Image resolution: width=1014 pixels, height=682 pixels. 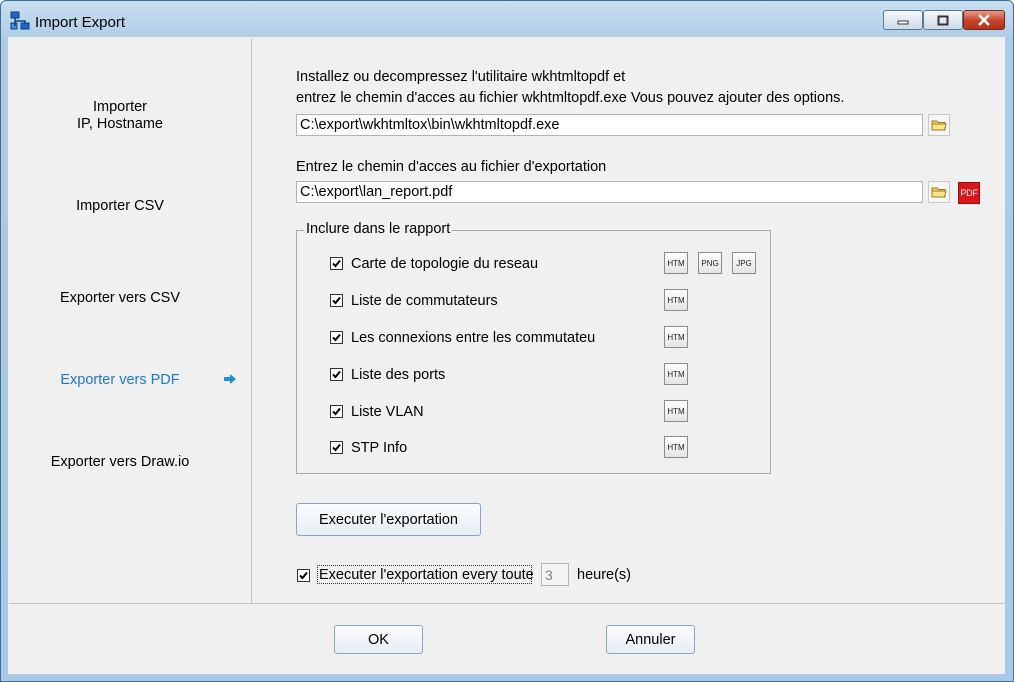 I want to click on topology-checkbox, so click(x=336, y=263).